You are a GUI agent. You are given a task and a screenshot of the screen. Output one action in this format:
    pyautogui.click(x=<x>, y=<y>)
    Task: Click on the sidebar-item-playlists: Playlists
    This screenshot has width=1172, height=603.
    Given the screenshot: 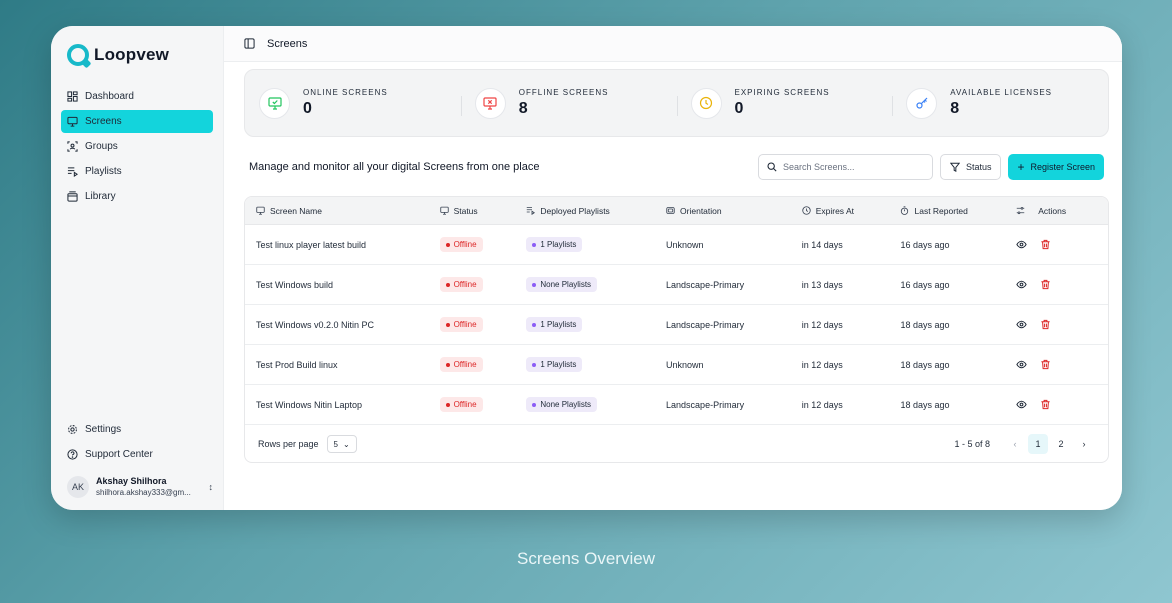 What is the action you would take?
    pyautogui.click(x=137, y=171)
    